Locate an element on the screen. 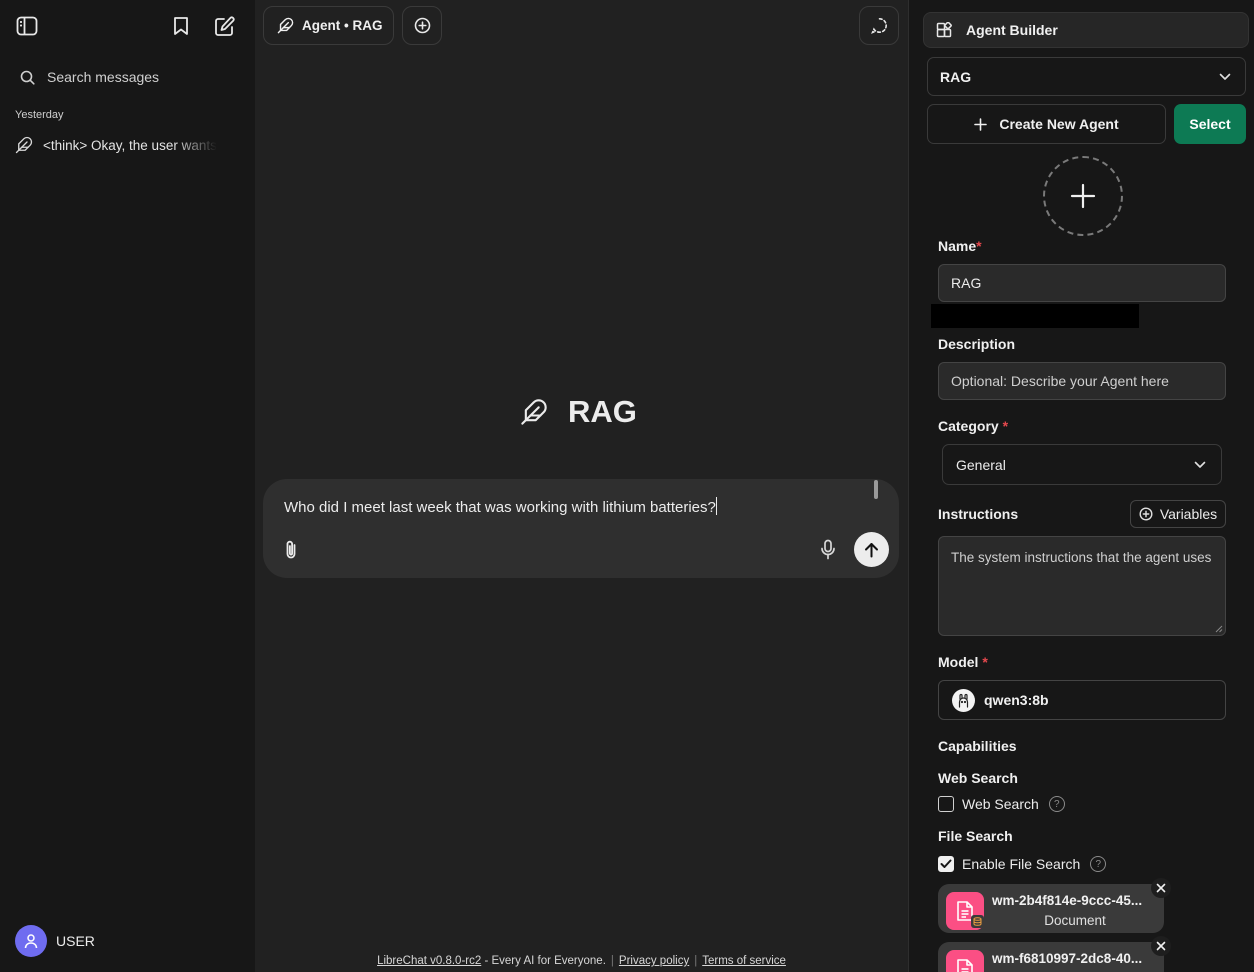 Image resolution: width=1254 pixels, height=972 pixels. microphone-icon is located at coordinates (828, 549).